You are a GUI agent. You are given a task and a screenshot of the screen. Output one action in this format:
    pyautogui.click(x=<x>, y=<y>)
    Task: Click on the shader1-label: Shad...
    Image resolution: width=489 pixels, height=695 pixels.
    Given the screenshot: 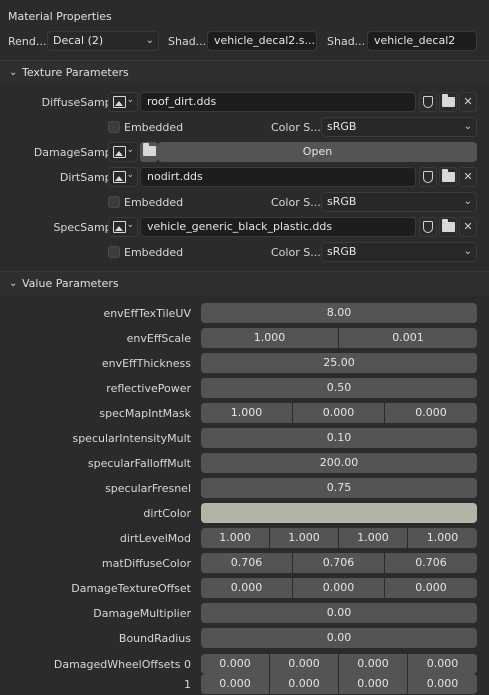 What is the action you would take?
    pyautogui.click(x=187, y=41)
    